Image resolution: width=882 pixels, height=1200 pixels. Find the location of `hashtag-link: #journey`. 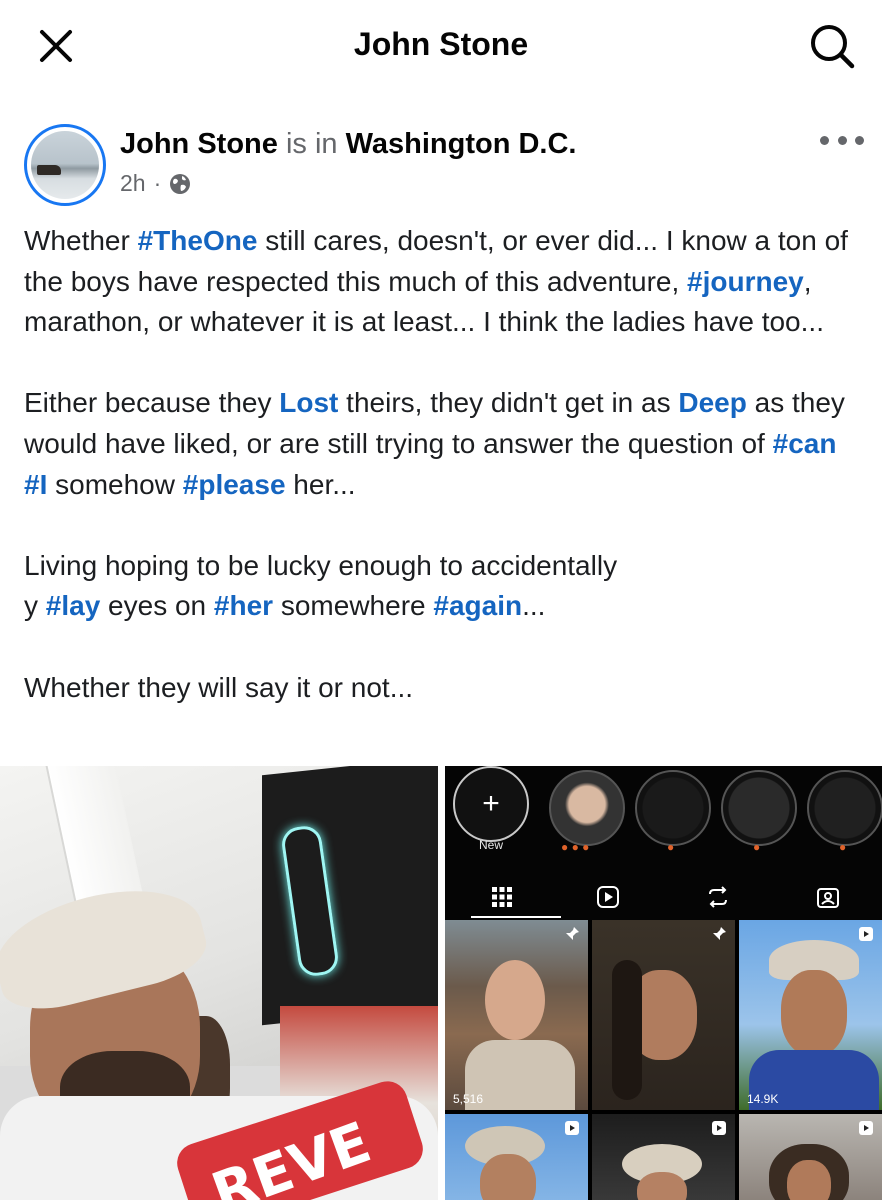

hashtag-link: #journey is located at coordinates (745, 281).